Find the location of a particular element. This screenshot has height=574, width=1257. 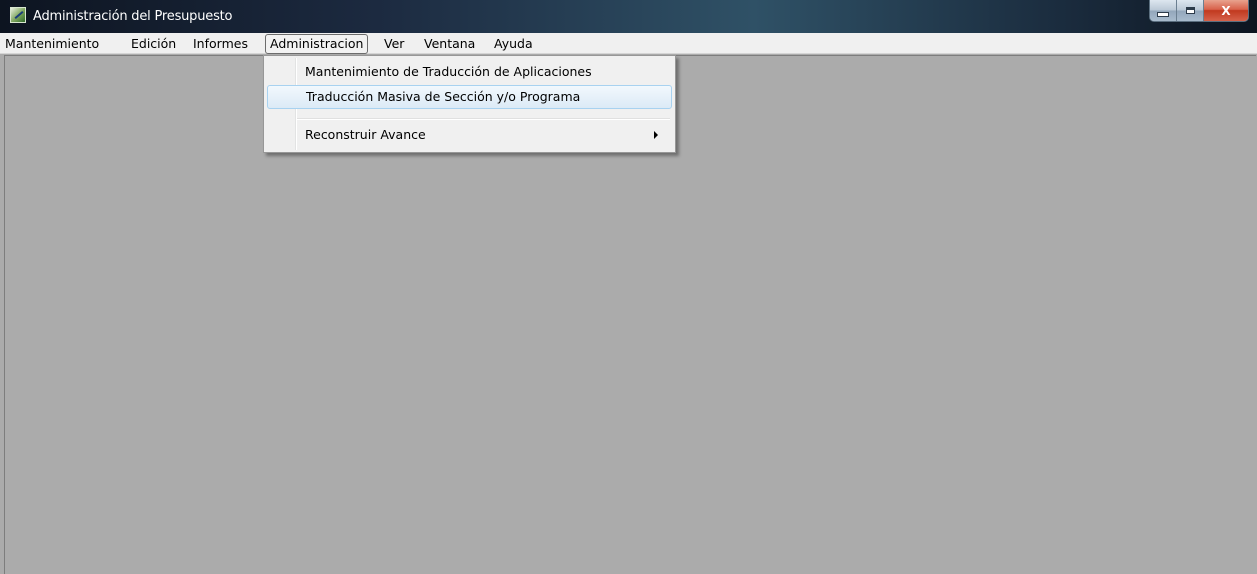

chevron-right-icon is located at coordinates (656, 135).